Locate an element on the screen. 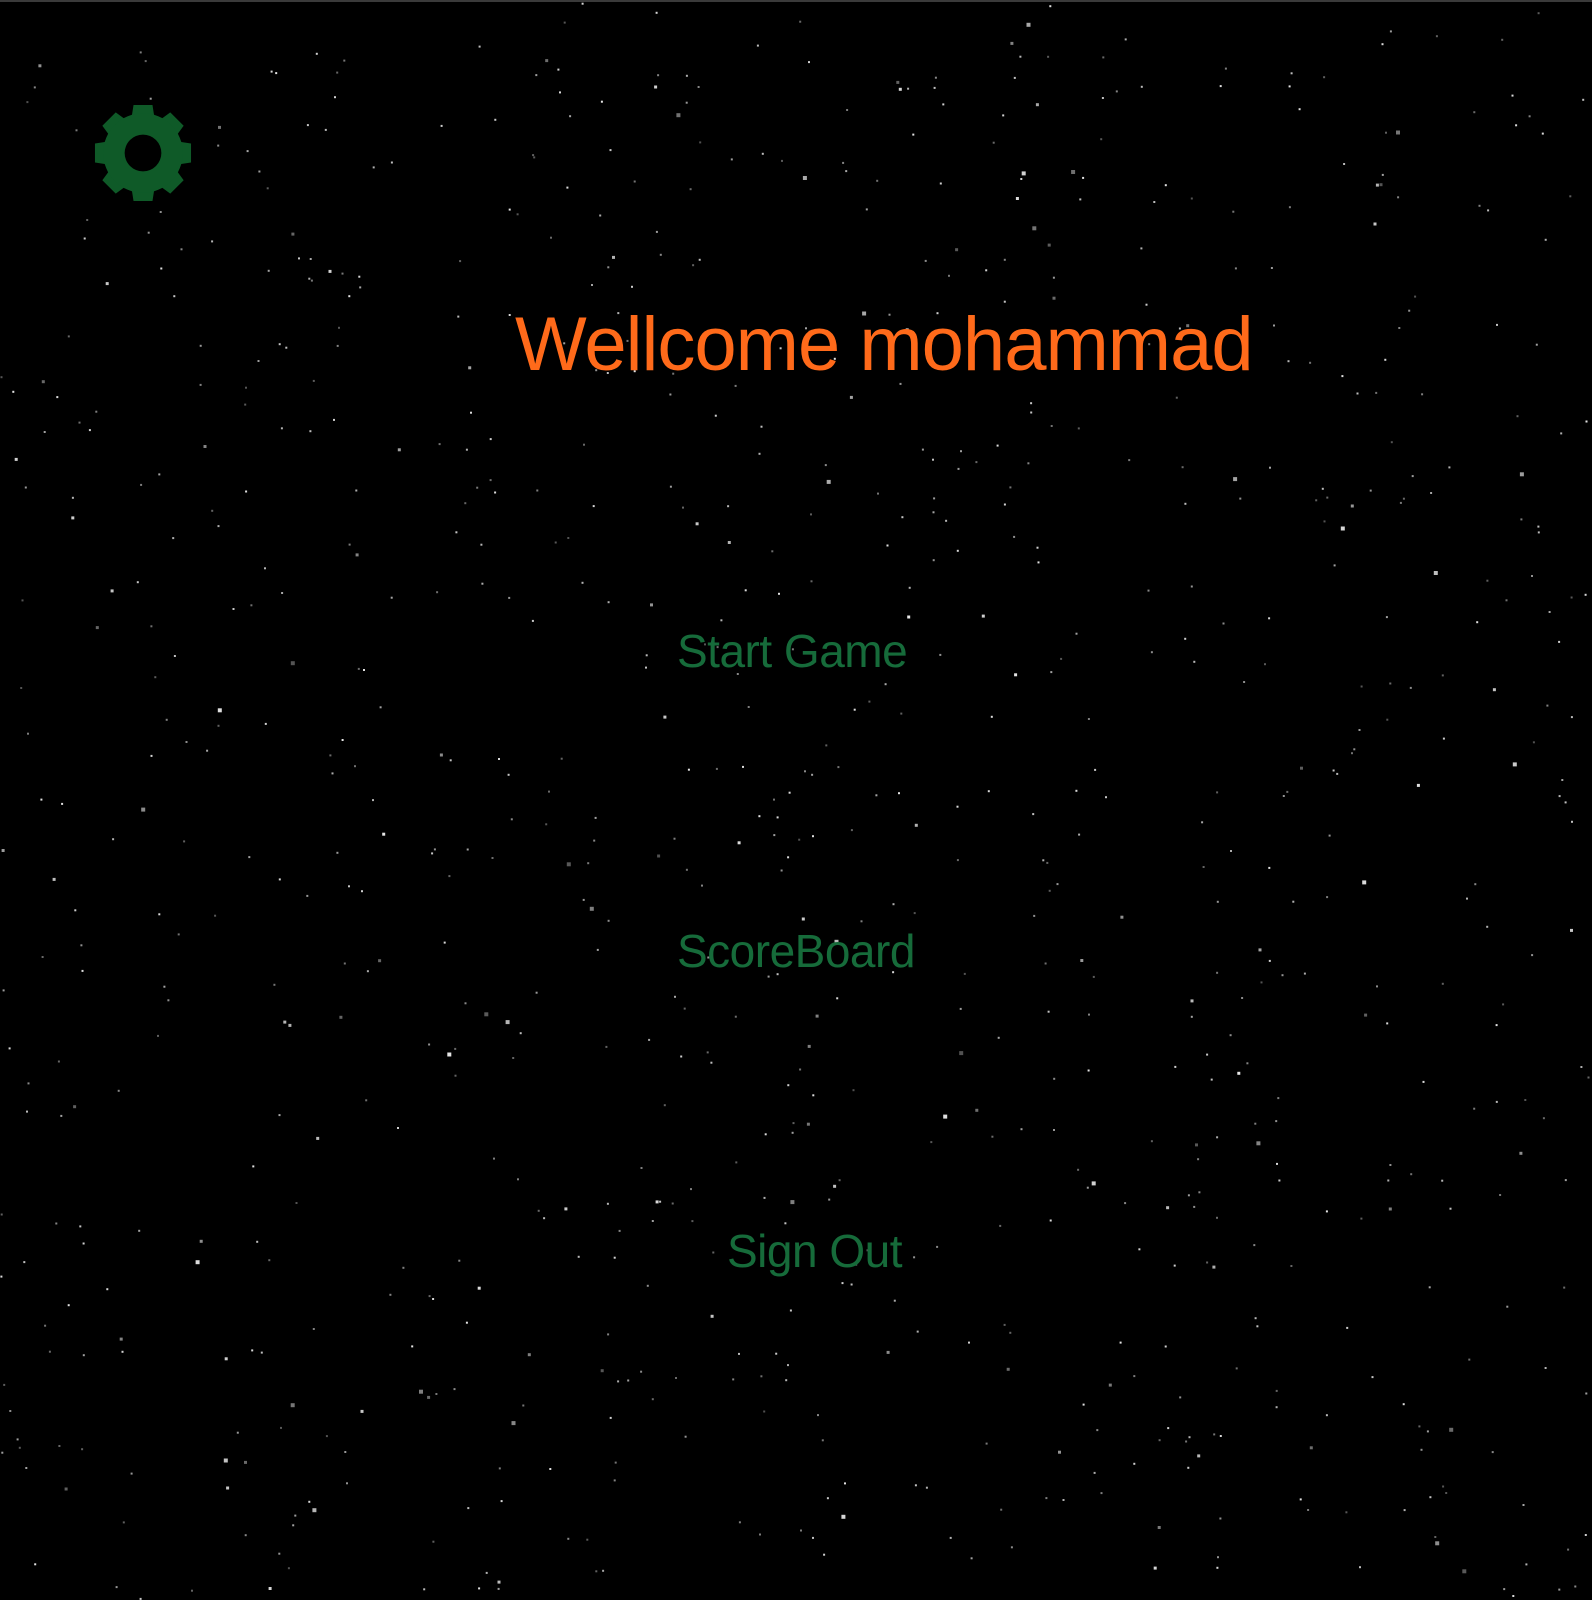 The width and height of the screenshot is (1592, 1600). settings-button is located at coordinates (143, 153).